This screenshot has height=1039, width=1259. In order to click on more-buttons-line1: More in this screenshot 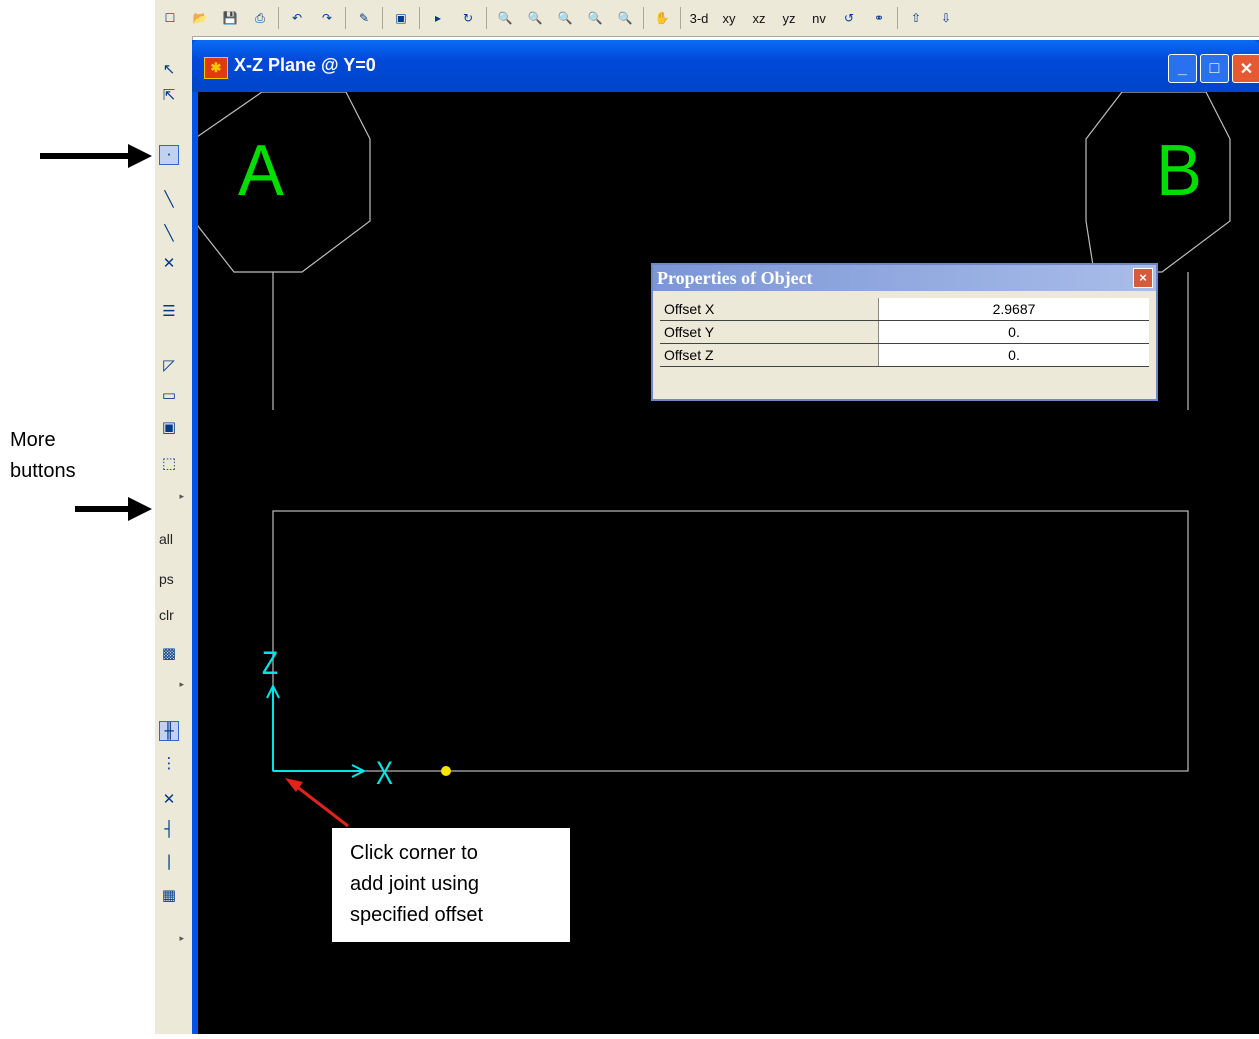, I will do `click(33, 440)`.